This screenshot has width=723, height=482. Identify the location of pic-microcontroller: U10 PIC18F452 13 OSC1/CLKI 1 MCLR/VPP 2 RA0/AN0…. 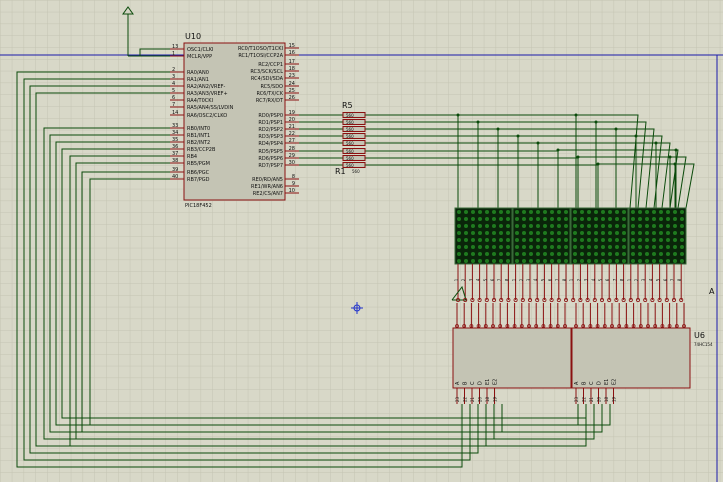
(234, 120).